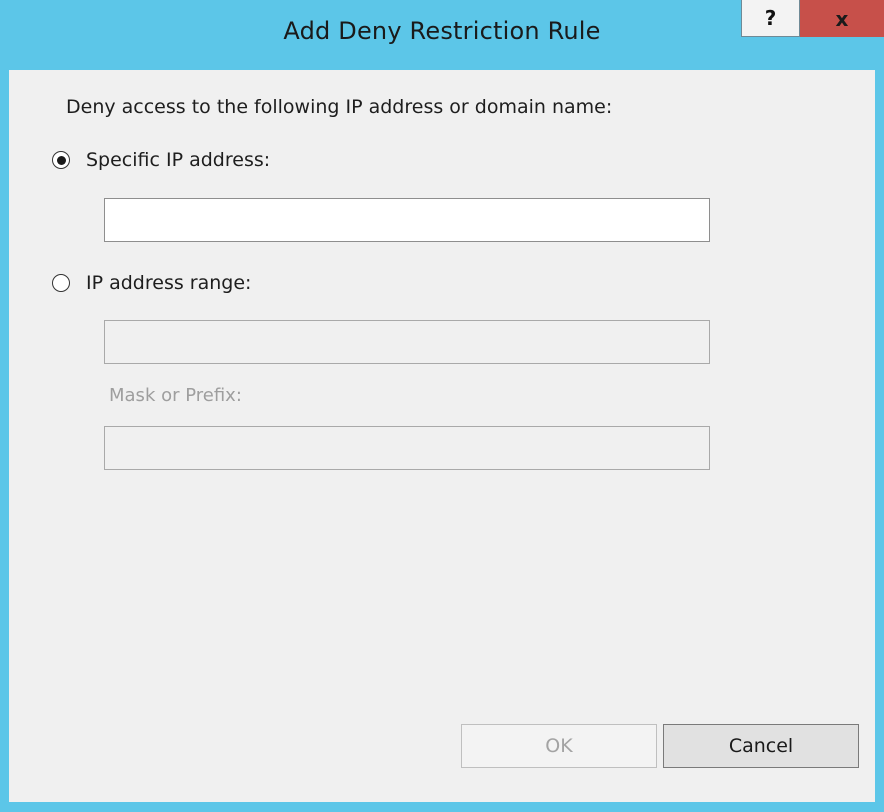 The image size is (884, 812). What do you see at coordinates (178, 160) in the screenshot?
I see `specific-ip-label: Specific IP address:` at bounding box center [178, 160].